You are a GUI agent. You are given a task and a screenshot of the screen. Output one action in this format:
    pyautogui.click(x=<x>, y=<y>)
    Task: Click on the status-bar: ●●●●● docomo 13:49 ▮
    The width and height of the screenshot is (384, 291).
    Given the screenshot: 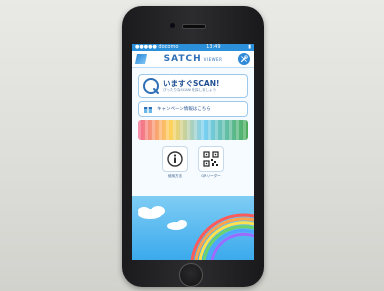 What is the action you would take?
    pyautogui.click(x=193, y=47)
    